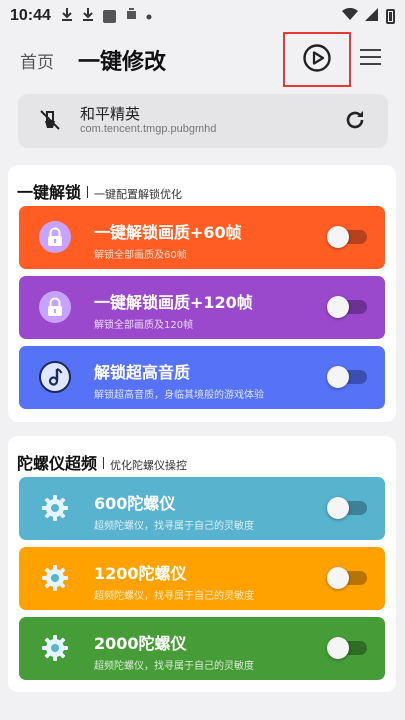  I want to click on page-title: 一键修改, so click(122, 62).